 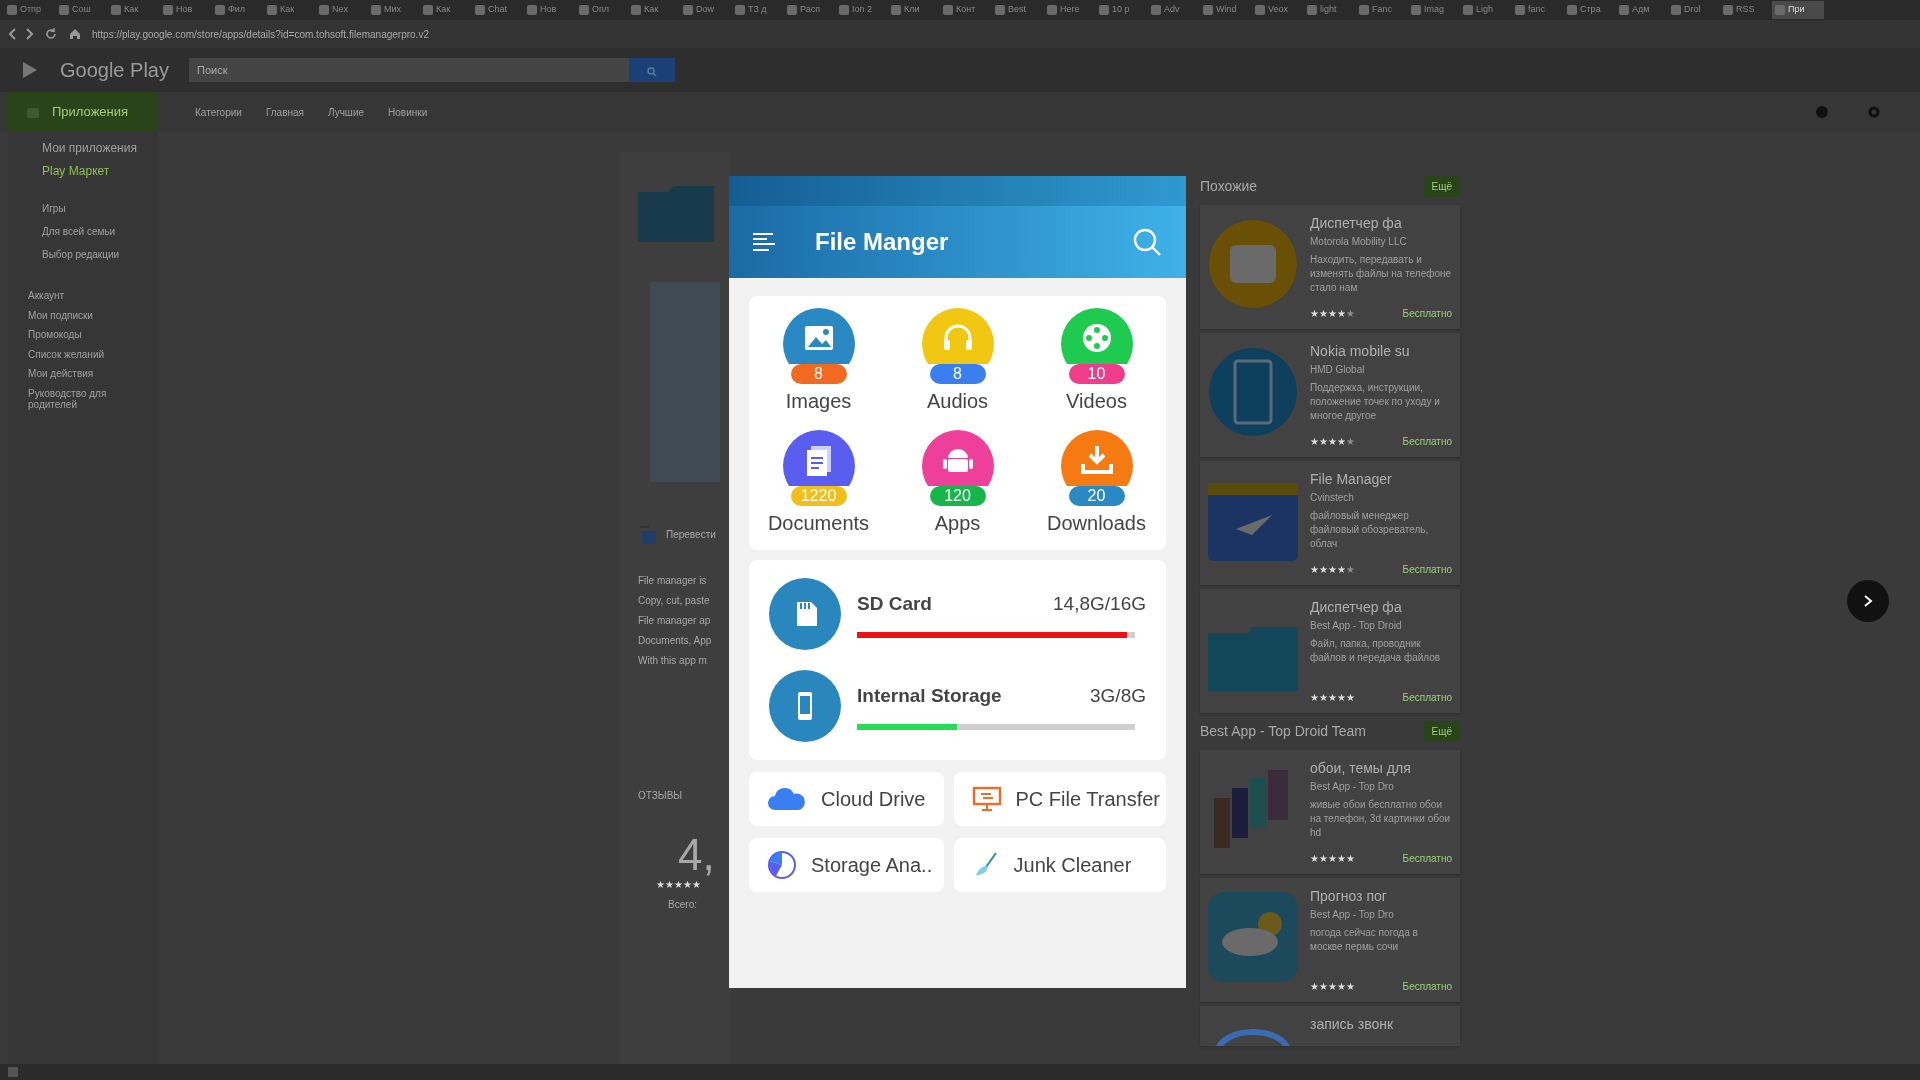 What do you see at coordinates (83, 374) in the screenshot?
I see `sidebar-item: Мои действия` at bounding box center [83, 374].